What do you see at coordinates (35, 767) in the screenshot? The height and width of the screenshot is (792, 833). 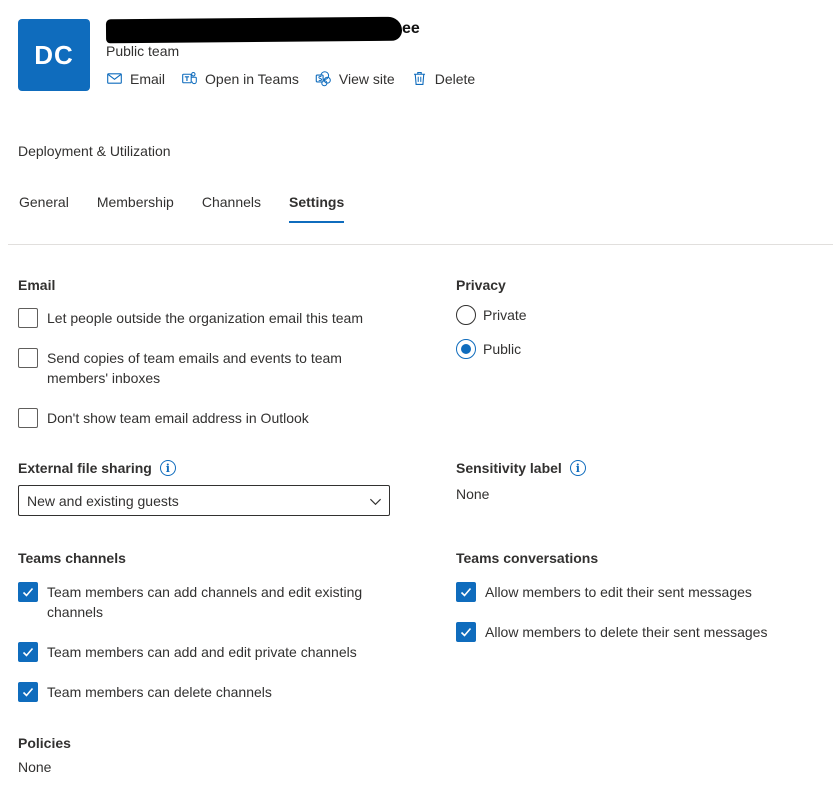 I see `policies-value: None` at bounding box center [35, 767].